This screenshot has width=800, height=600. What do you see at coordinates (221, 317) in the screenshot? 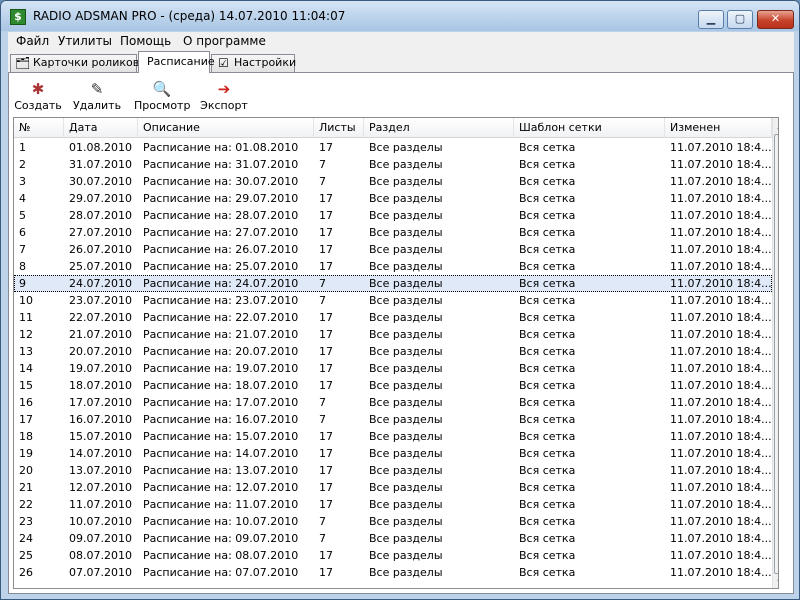
I see `cell-description: Расписание на: 22.07.2010` at bounding box center [221, 317].